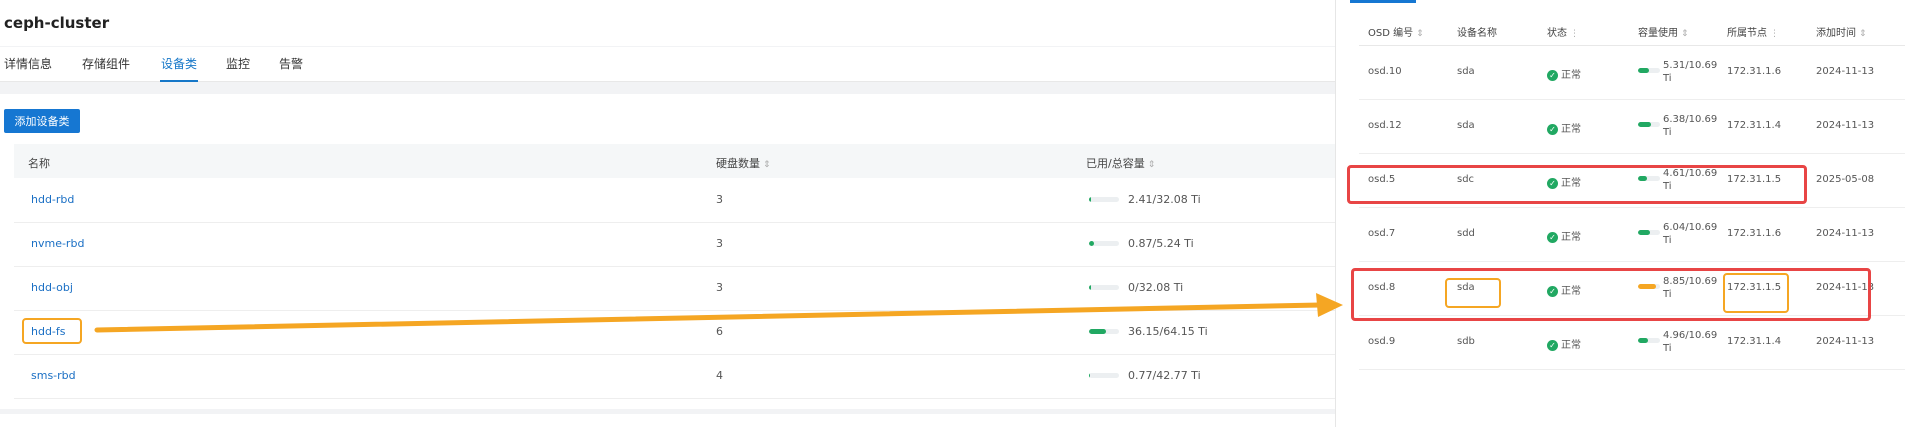 Image resolution: width=1905 pixels, height=427 pixels. What do you see at coordinates (291, 67) in the screenshot?
I see `tab-alerts: 告警` at bounding box center [291, 67].